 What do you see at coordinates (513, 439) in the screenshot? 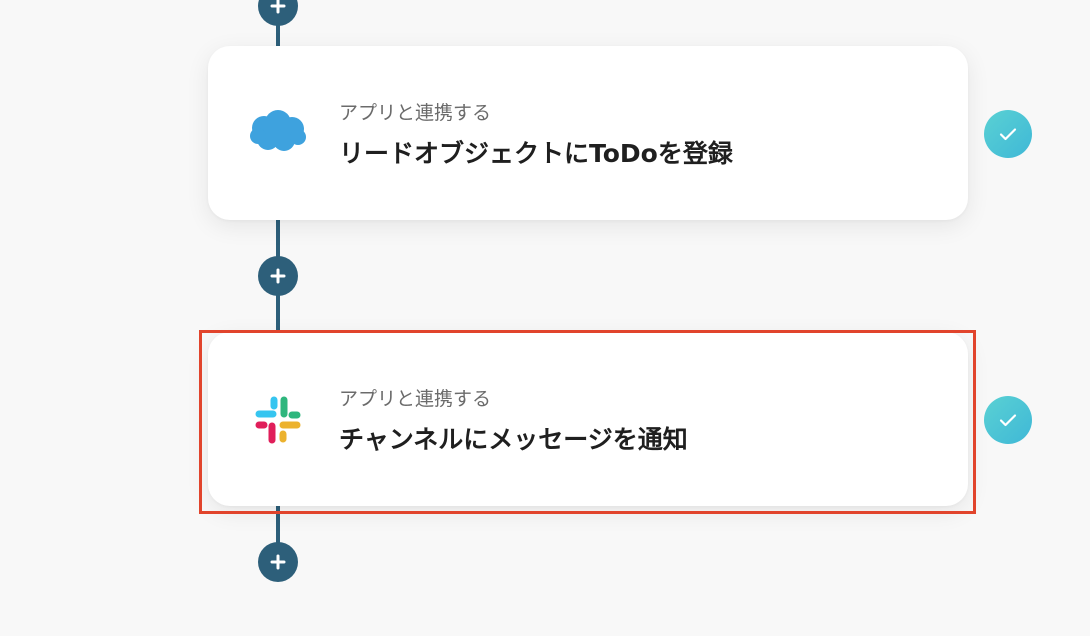
I see `step-title: チャンネルにメッセージを通知` at bounding box center [513, 439].